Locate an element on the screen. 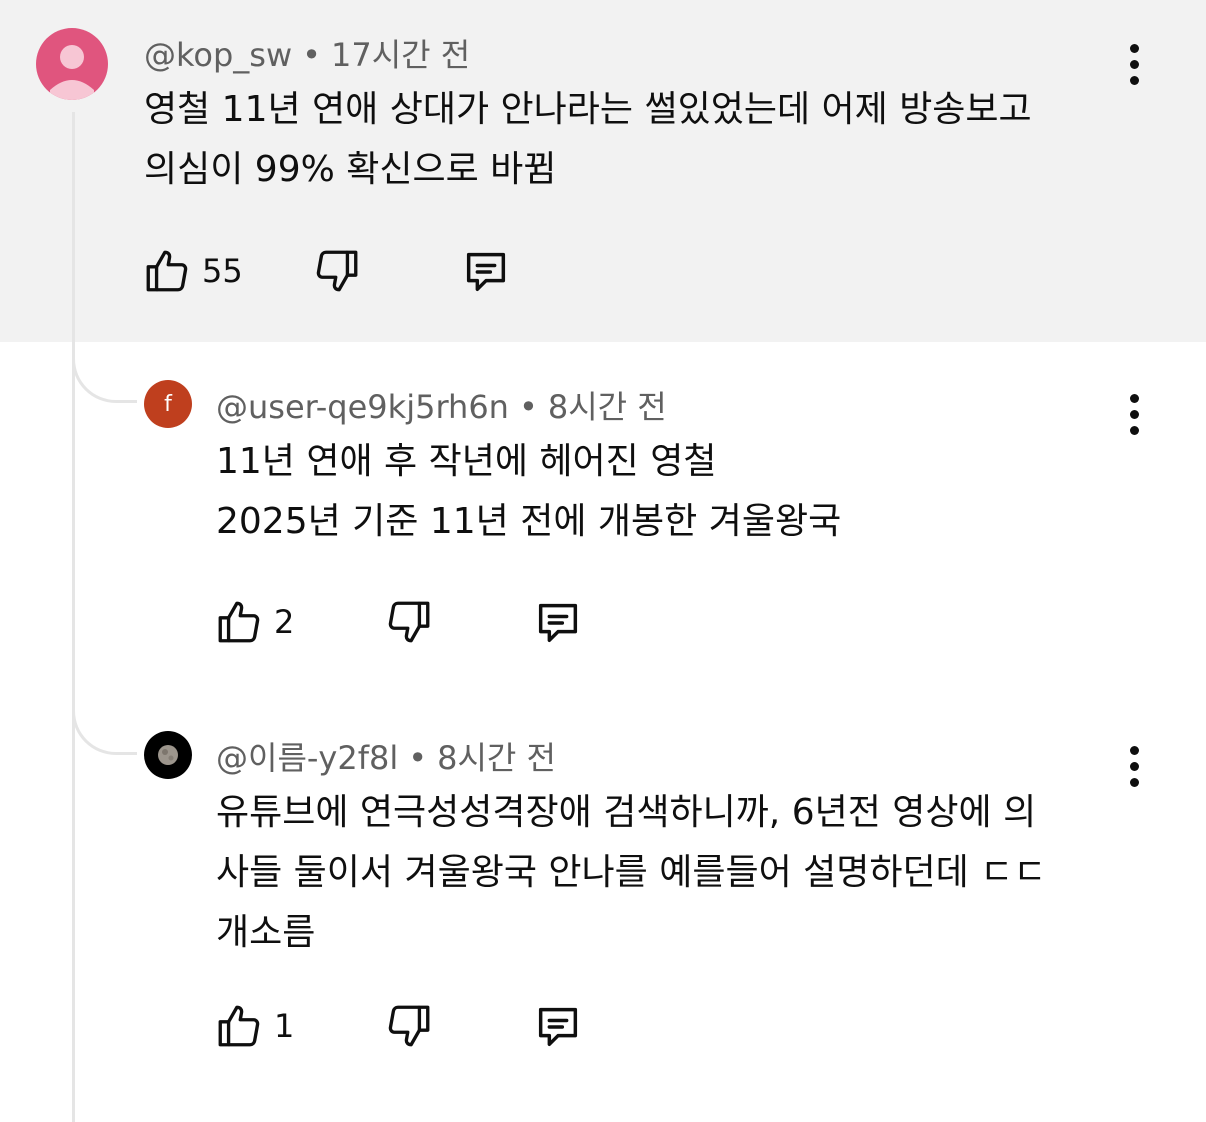 Image resolution: width=1206 pixels, height=1122 pixels. comment-line: 사들 둘이서 겨울왕국 안나를 예를들어 설명하던데 ㄷㄷ is located at coordinates (631, 872).